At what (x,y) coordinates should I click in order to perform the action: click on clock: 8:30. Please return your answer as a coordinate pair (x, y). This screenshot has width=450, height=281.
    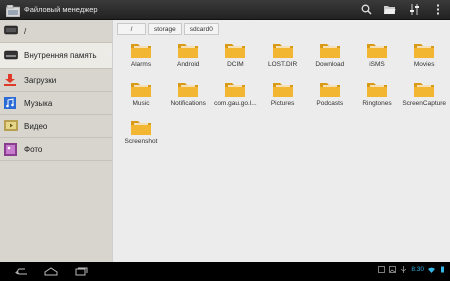
    Looking at the image, I should click on (417, 269).